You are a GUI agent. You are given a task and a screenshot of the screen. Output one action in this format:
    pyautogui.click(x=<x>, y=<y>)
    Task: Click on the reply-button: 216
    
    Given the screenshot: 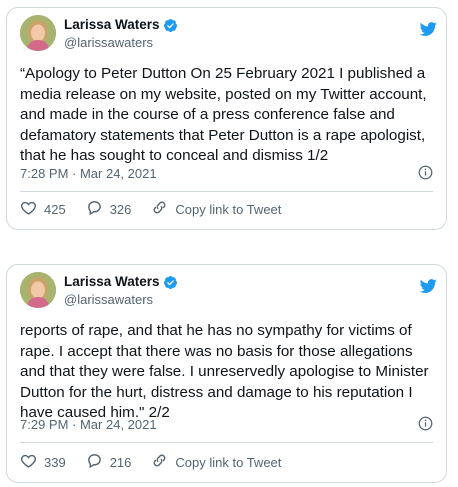 What is the action you would take?
    pyautogui.click(x=109, y=462)
    